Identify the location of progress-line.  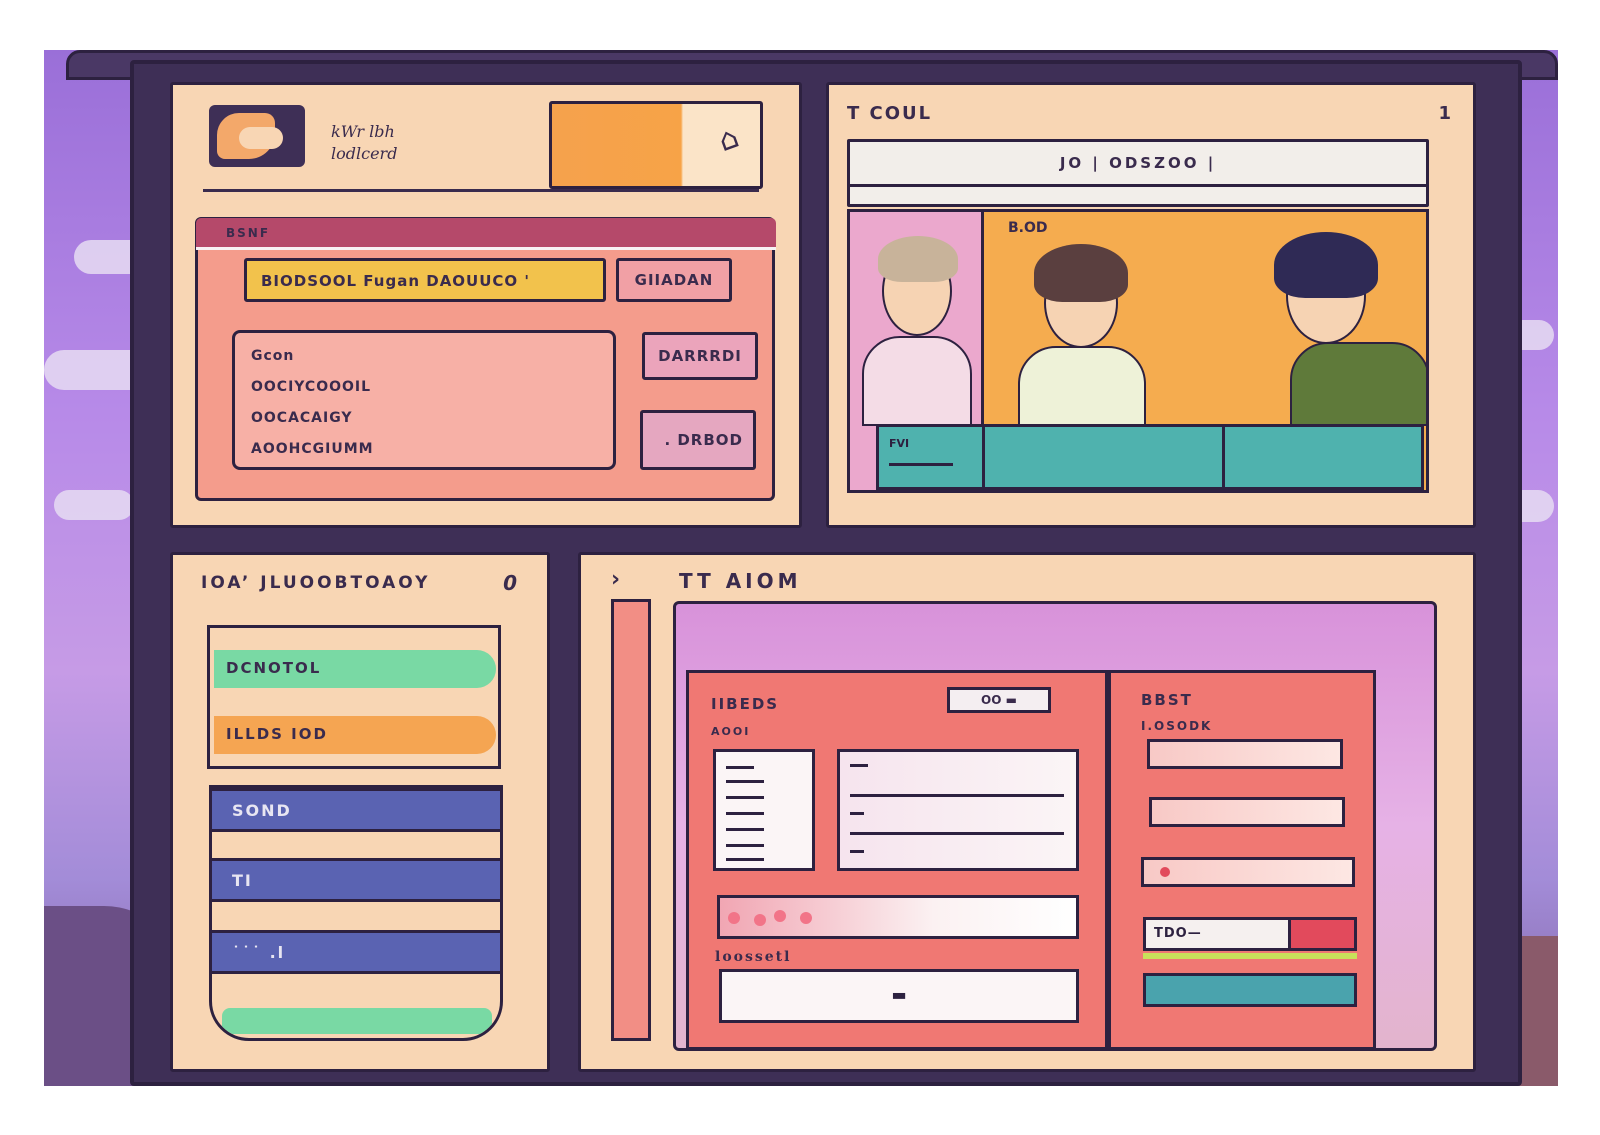
(921, 464).